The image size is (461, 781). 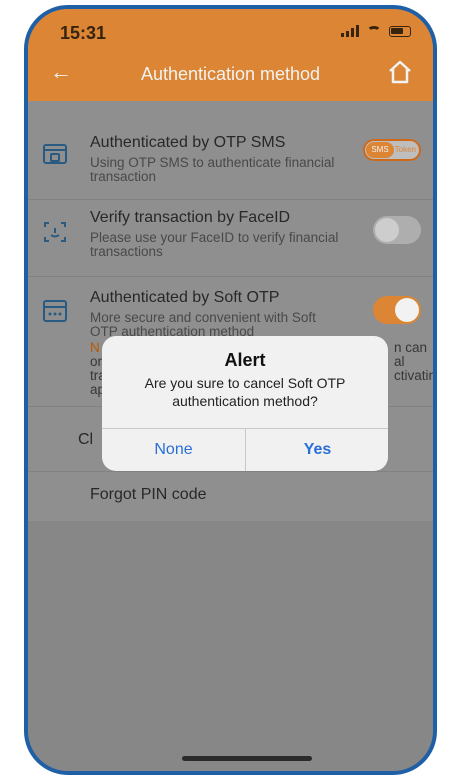 I want to click on home-indicator, so click(x=247, y=758).